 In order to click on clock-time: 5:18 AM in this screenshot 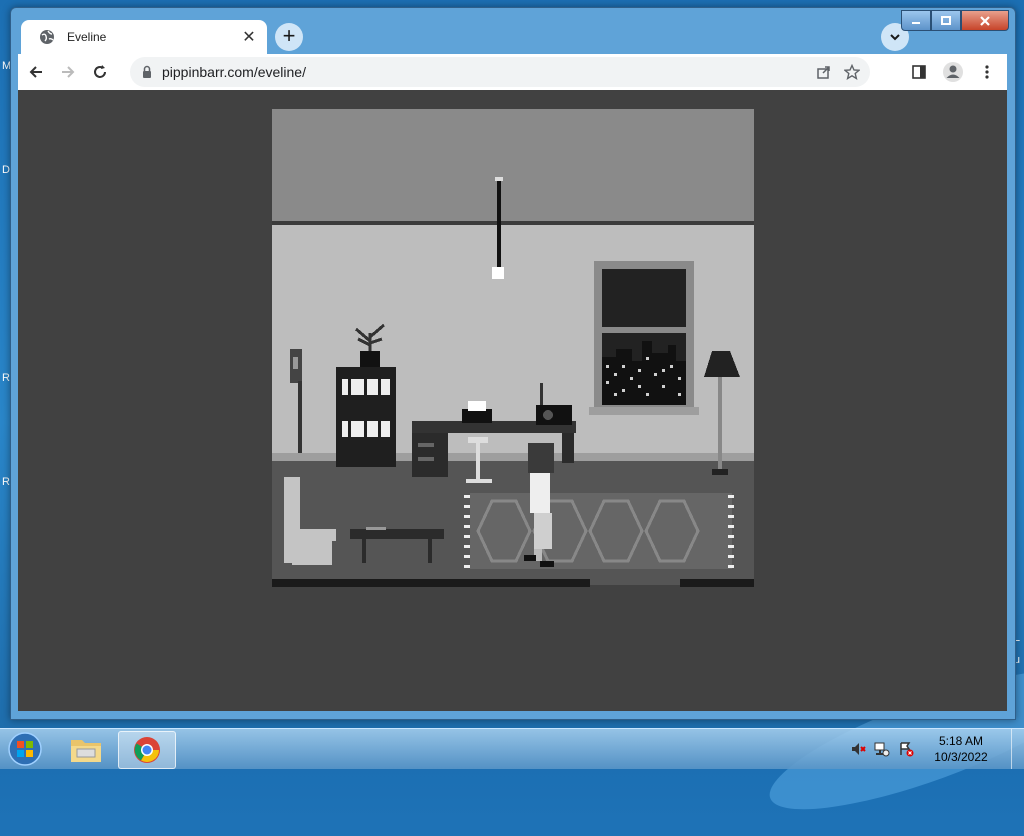, I will do `click(961, 741)`.